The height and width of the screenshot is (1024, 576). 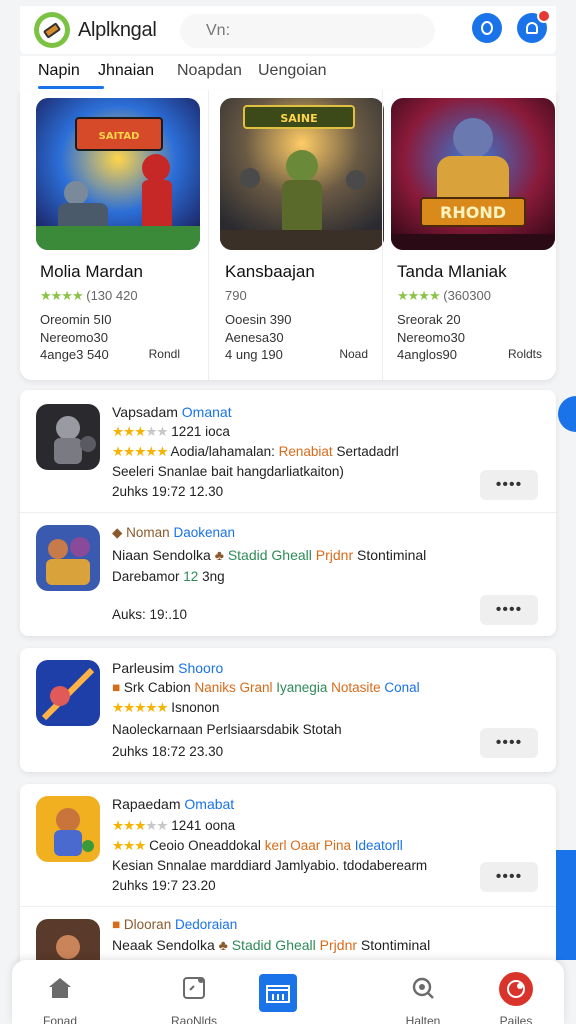 I want to click on star-rating-icon: ★★★★, so click(x=419, y=295).